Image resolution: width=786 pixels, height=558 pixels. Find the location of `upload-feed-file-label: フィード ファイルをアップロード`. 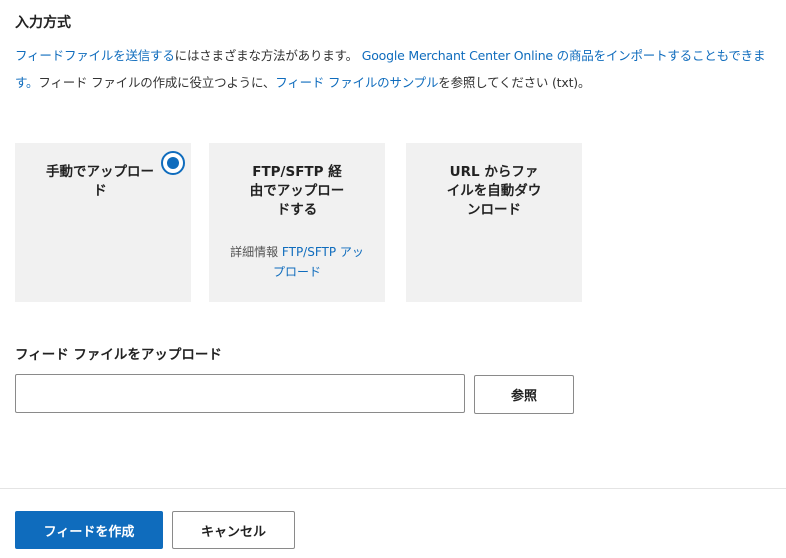

upload-feed-file-label: フィード ファイルをアップロード is located at coordinates (118, 355).